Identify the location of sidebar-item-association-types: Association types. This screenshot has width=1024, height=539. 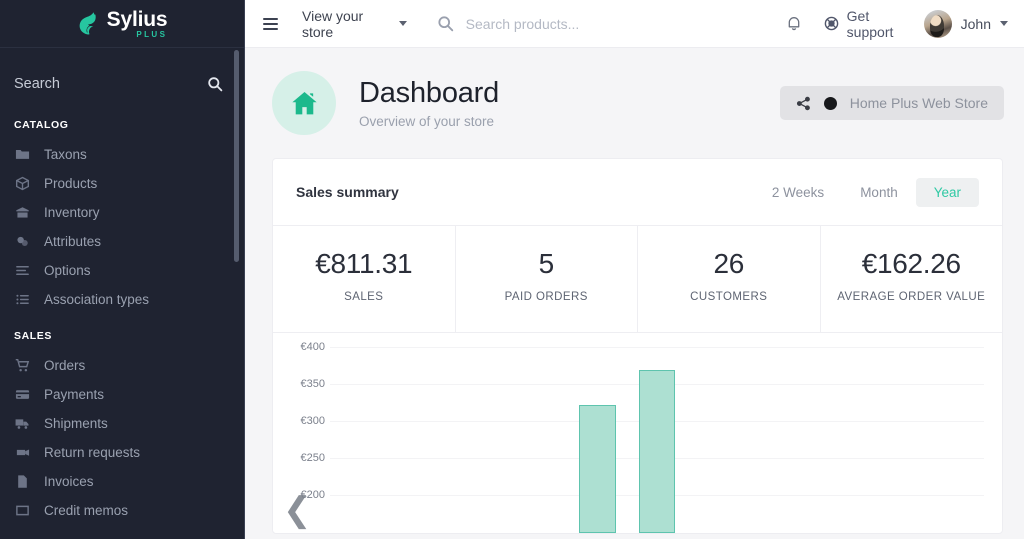
(122, 299).